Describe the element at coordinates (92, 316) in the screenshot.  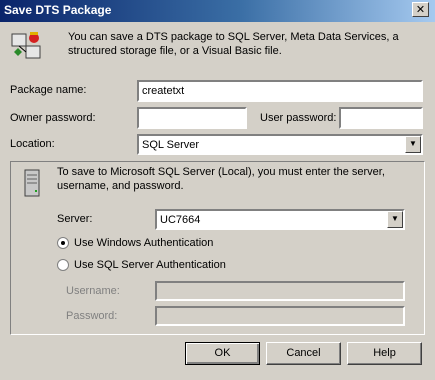
I see `password-label: Password:` at that location.